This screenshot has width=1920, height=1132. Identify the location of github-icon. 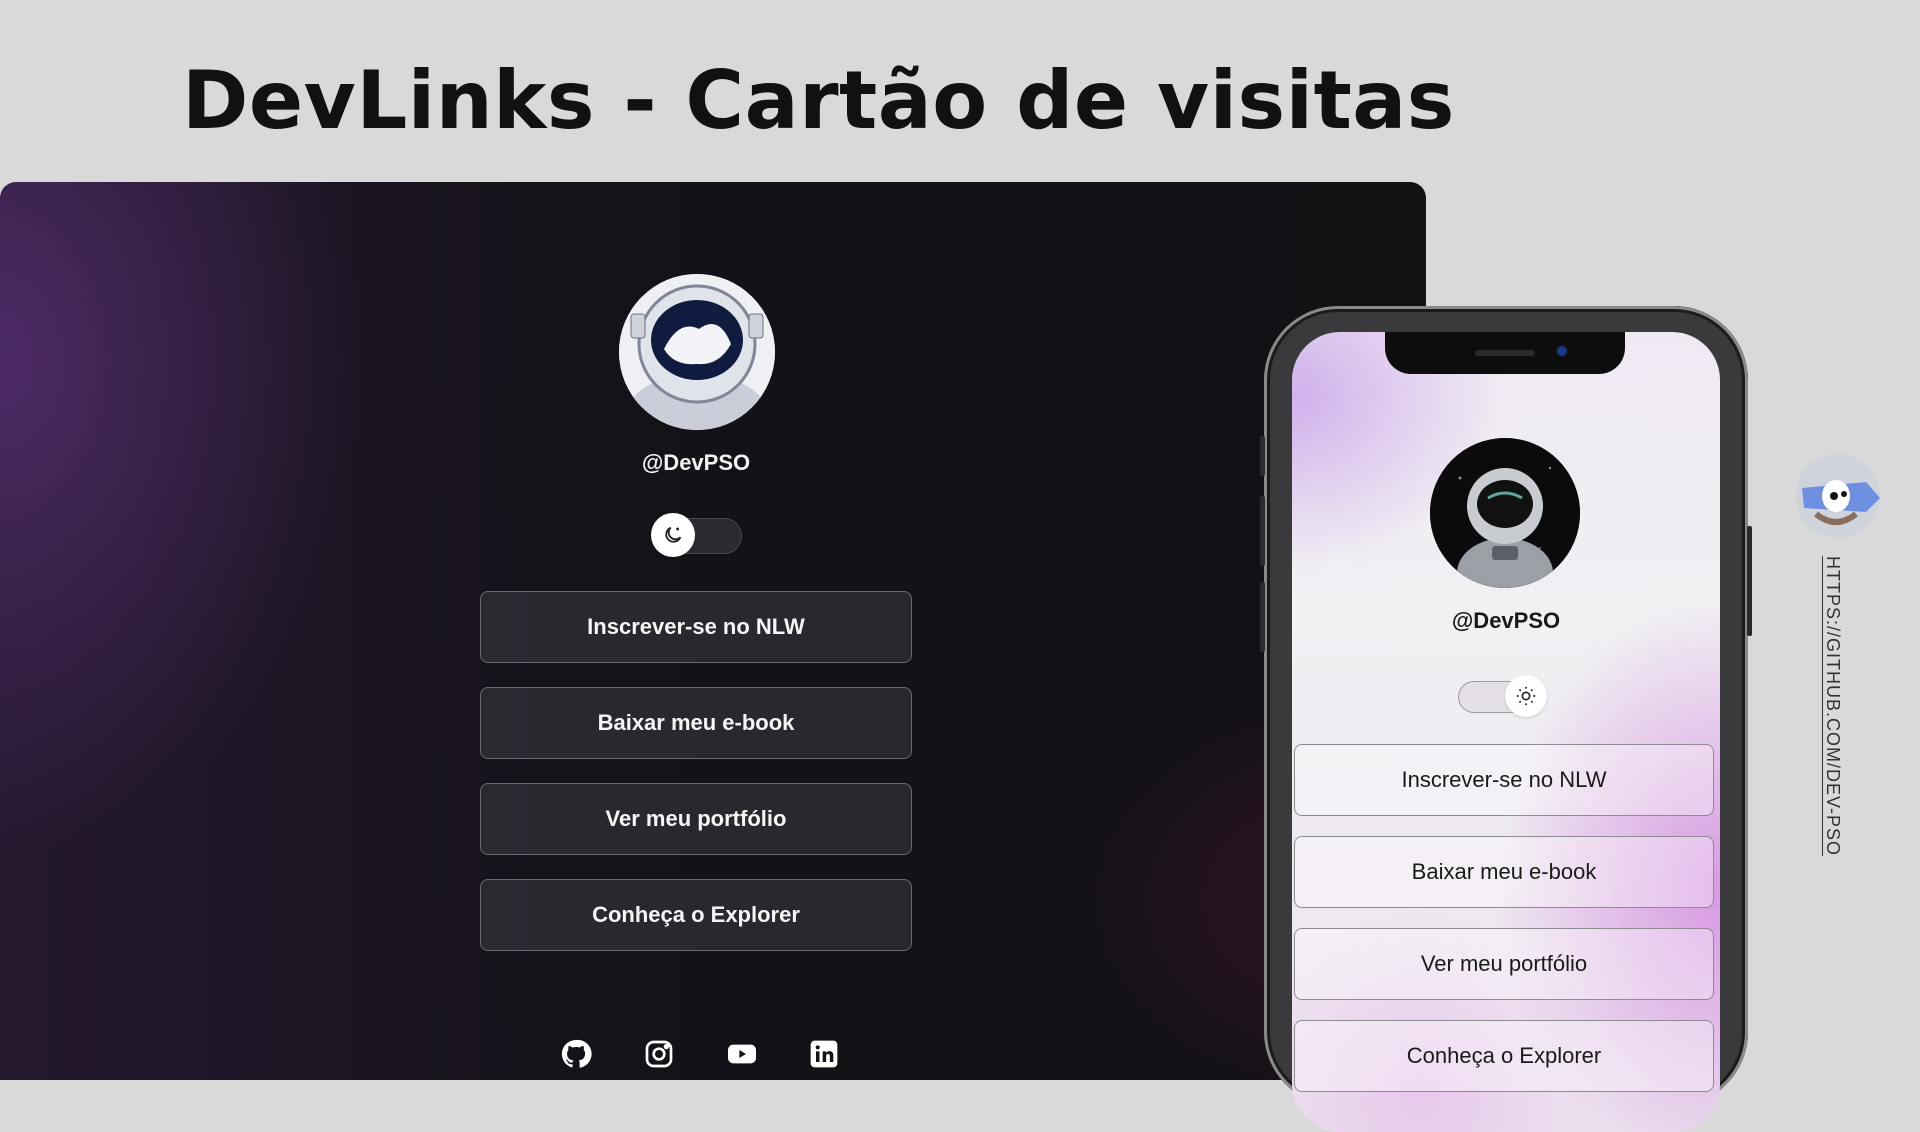
(576, 1054).